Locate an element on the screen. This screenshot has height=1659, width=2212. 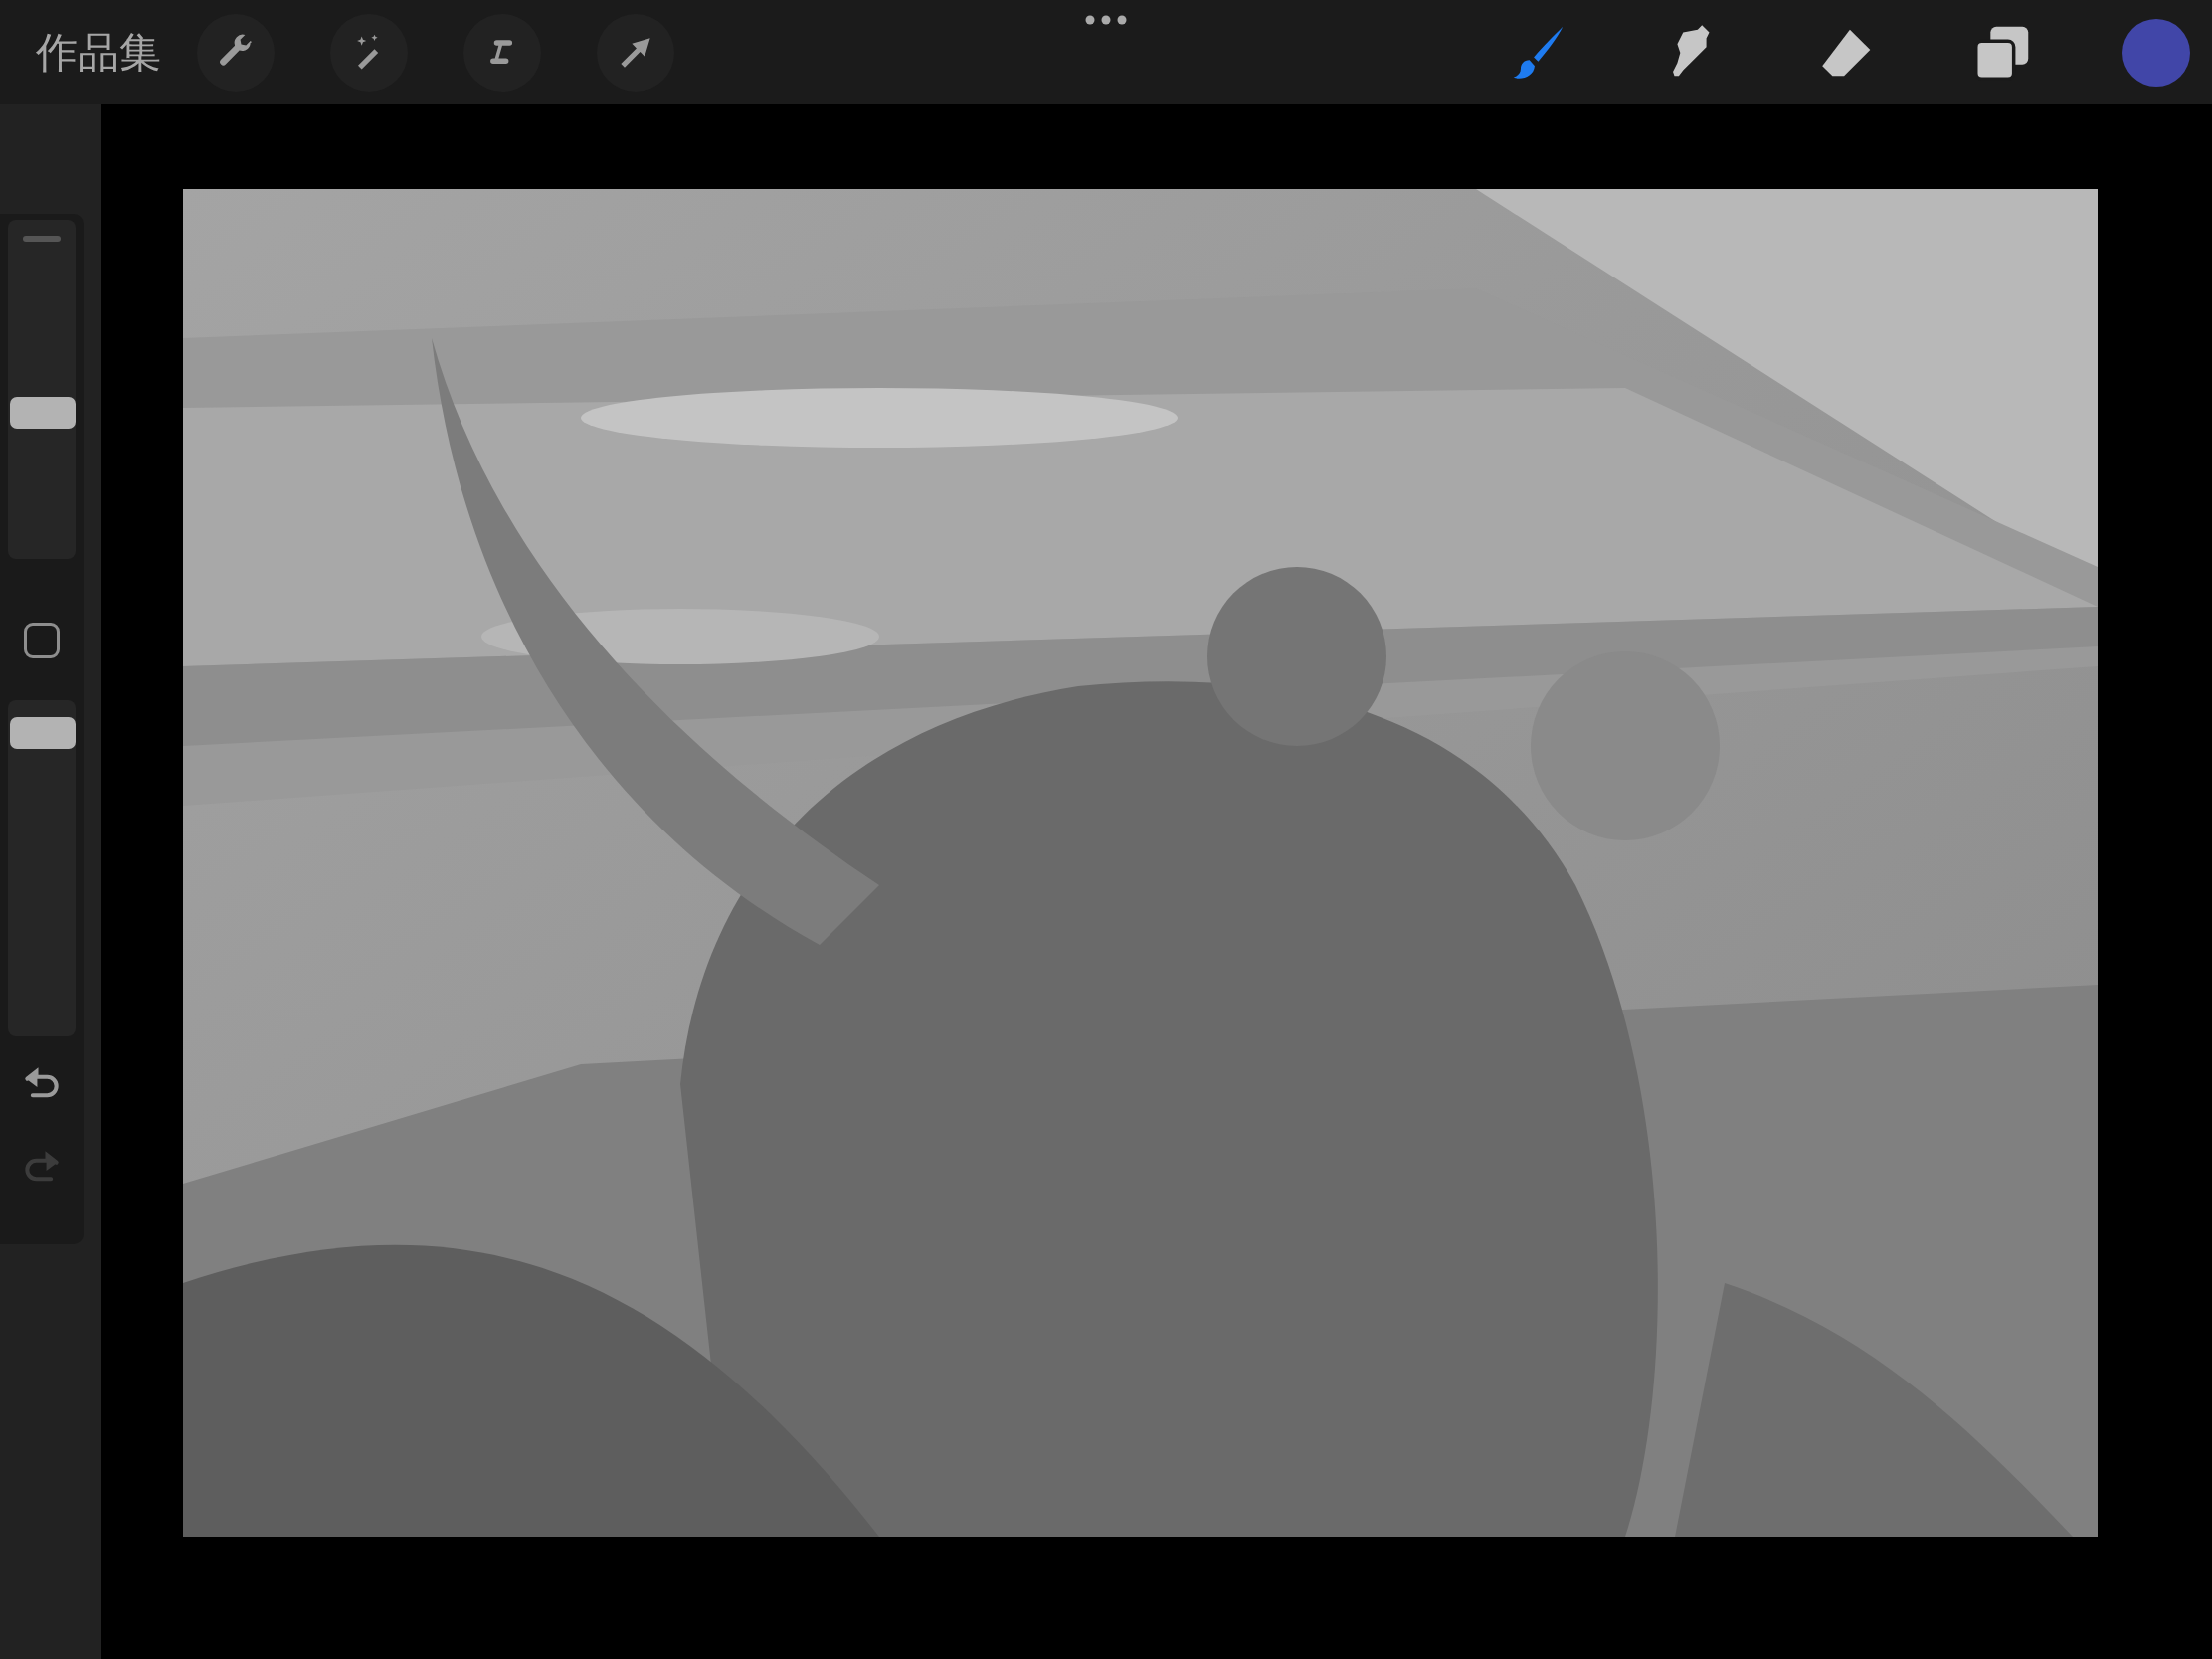
opacity-slider is located at coordinates (42, 868).